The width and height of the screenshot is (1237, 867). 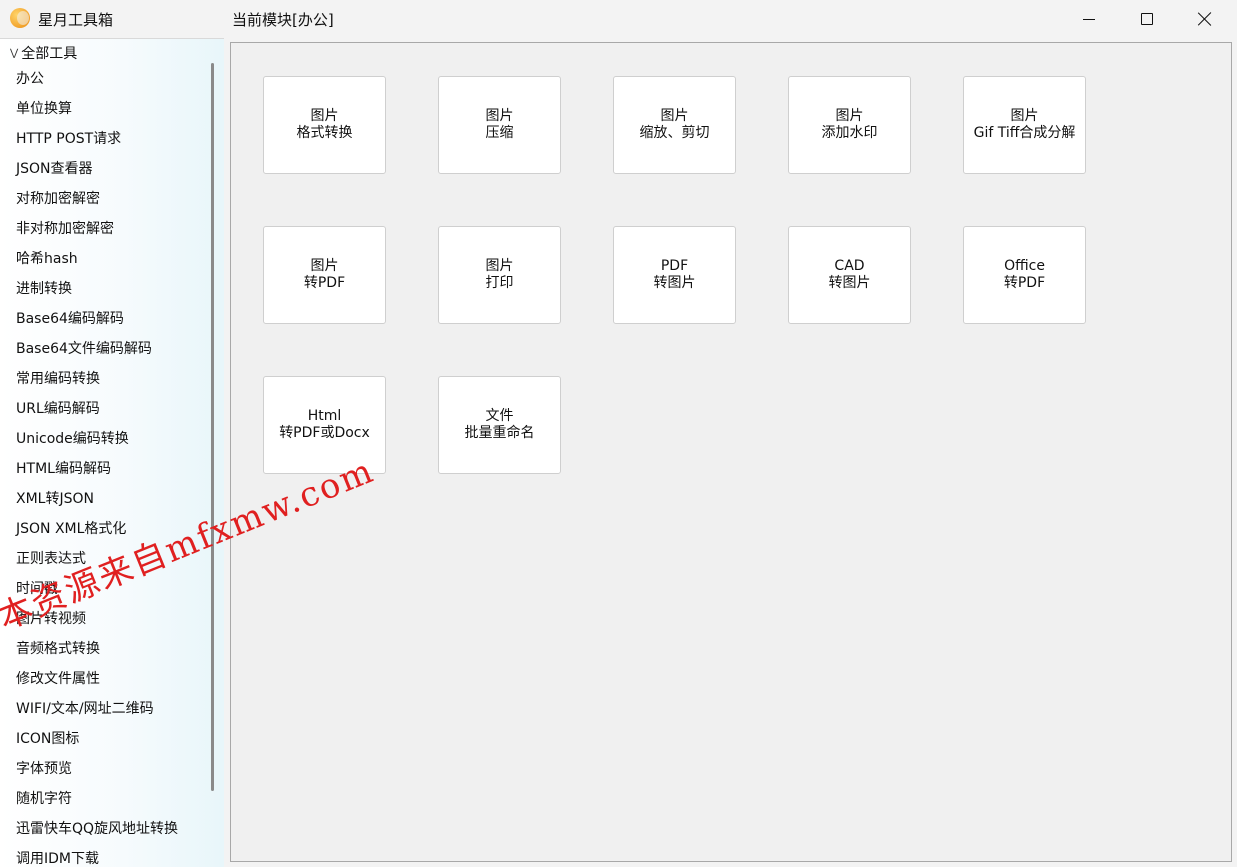 What do you see at coordinates (103, 319) in the screenshot?
I see `sidebar-item: Base64编码解码` at bounding box center [103, 319].